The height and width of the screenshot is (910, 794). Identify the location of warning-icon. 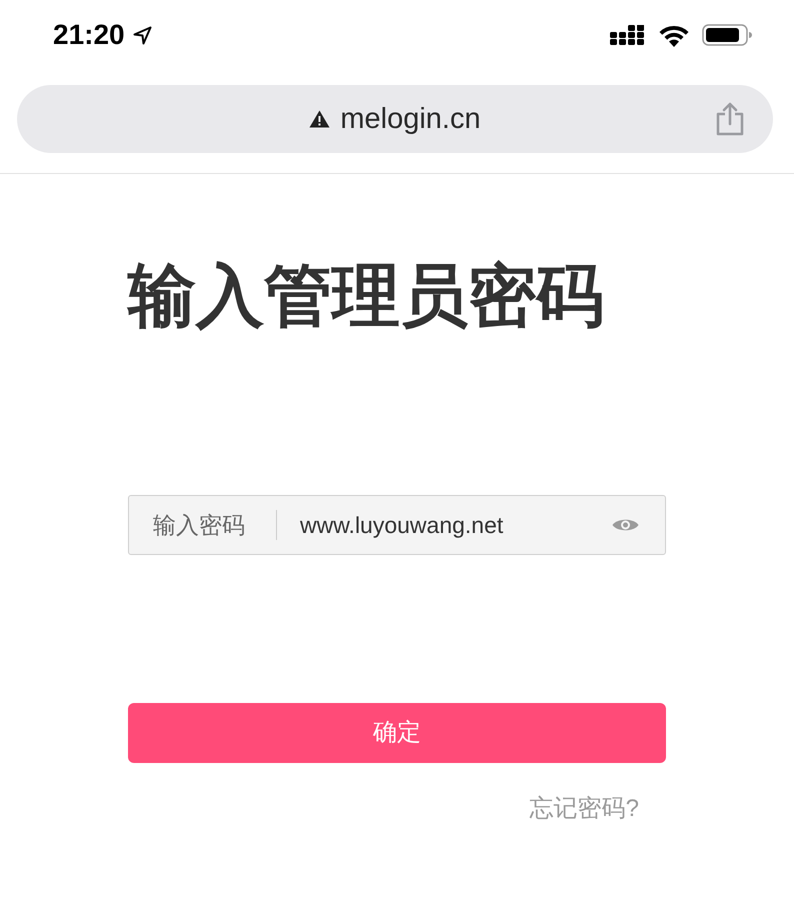
(319, 119).